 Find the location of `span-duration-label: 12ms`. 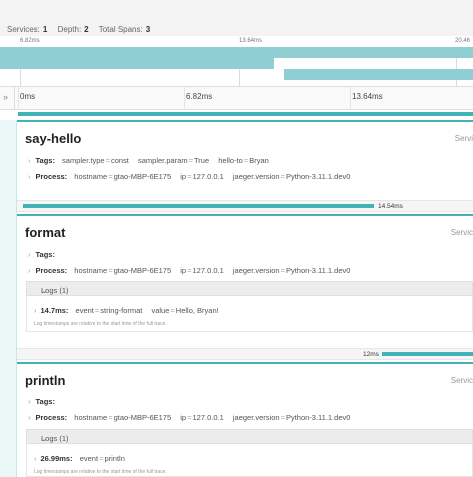

span-duration-label: 12ms is located at coordinates (371, 354).